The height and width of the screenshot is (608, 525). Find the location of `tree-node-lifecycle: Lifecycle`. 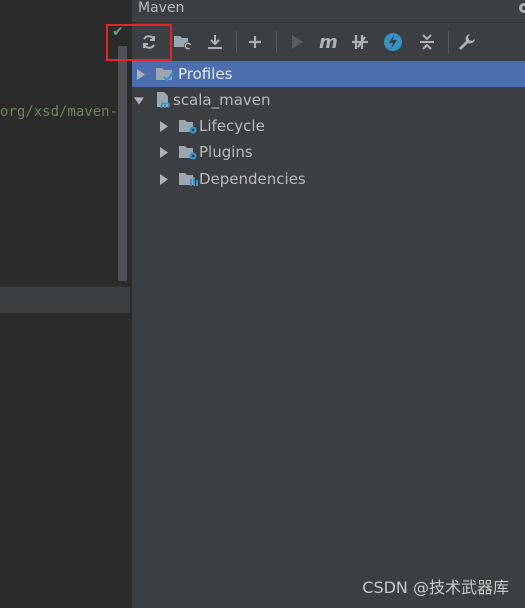

tree-node-lifecycle: Lifecycle is located at coordinates (328, 126).